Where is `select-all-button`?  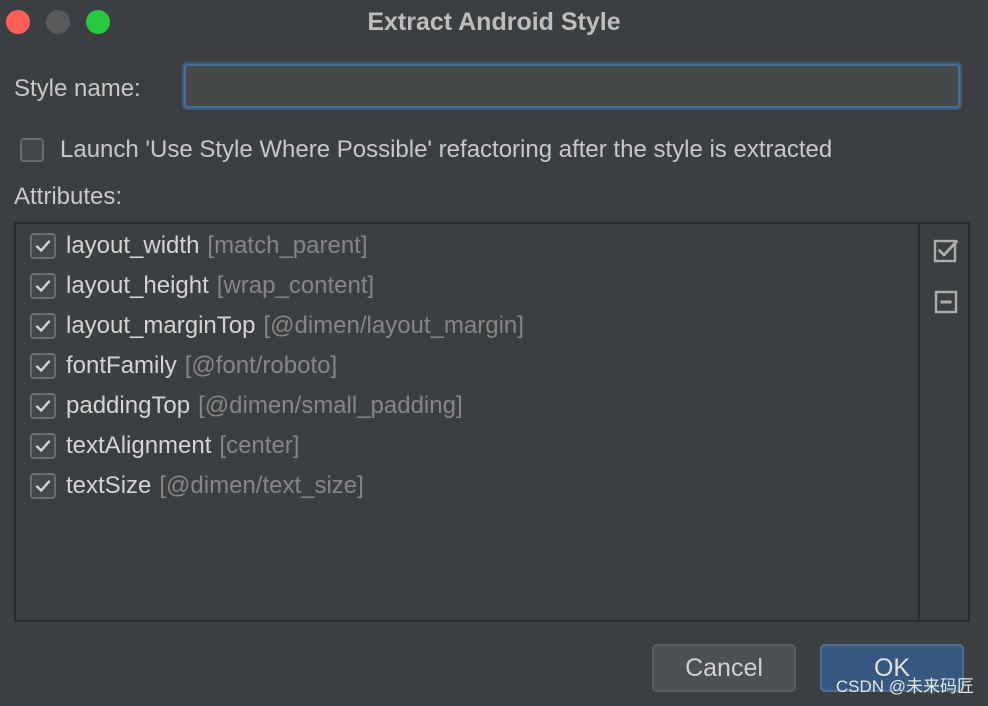 select-all-button is located at coordinates (946, 250).